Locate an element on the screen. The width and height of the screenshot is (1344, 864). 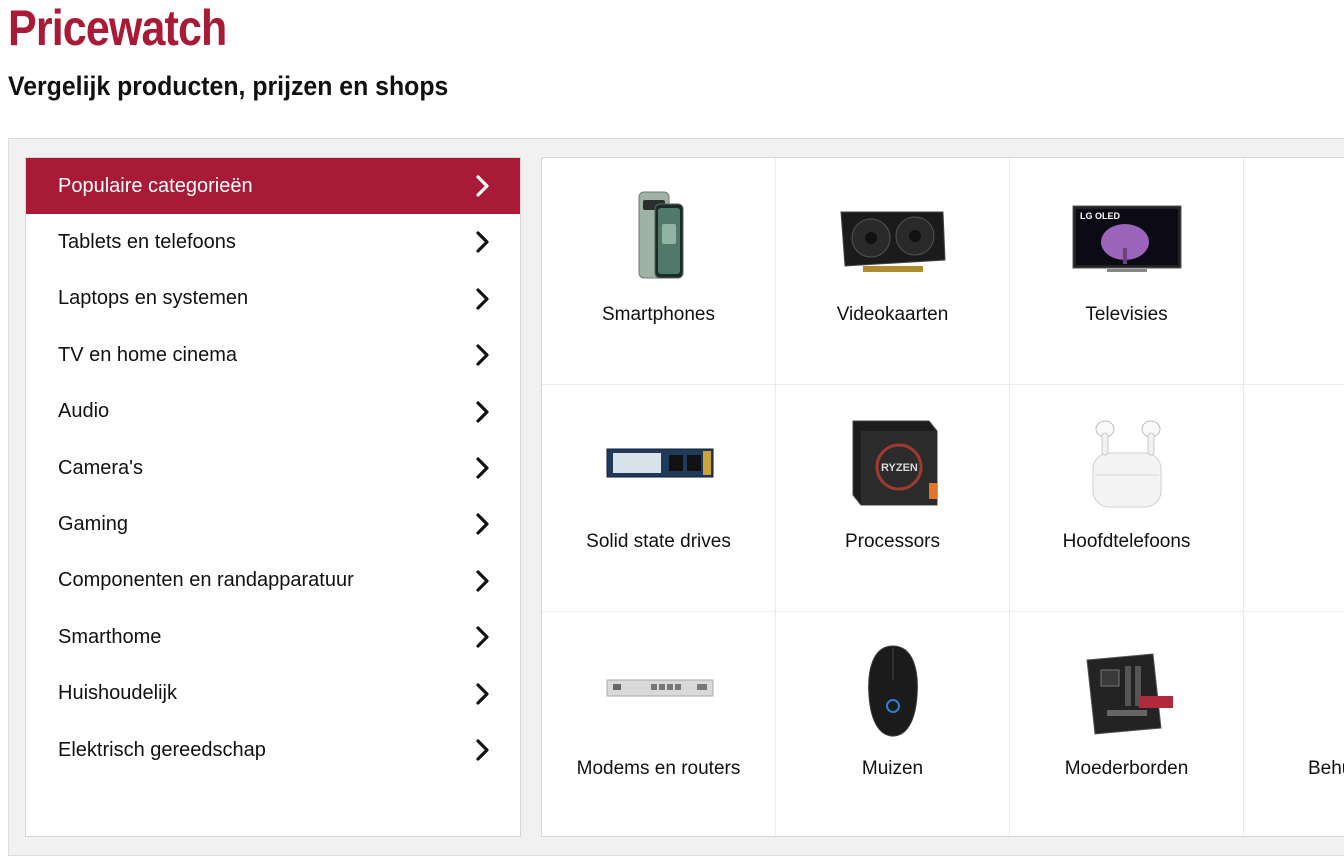
sidebar-item-label: TV en home cinema is located at coordinates (147, 354).